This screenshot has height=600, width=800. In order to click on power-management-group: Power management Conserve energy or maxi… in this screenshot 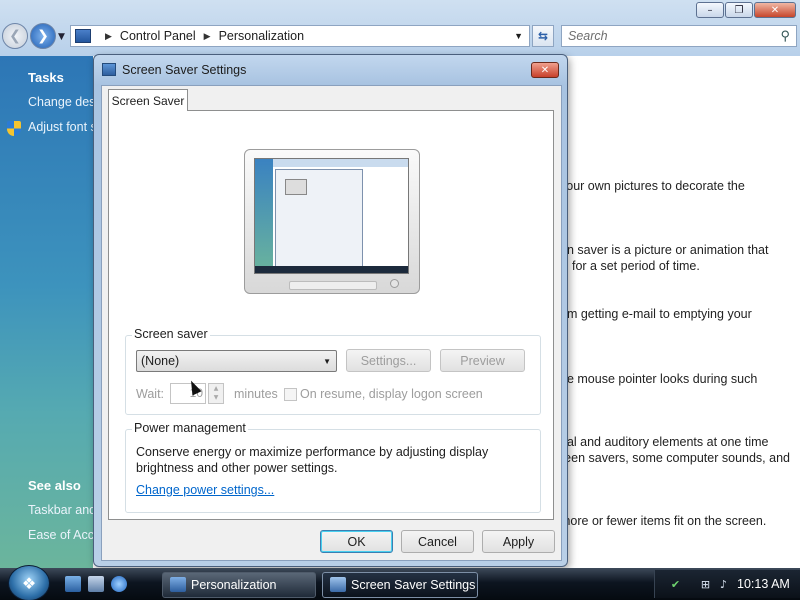, I will do `click(333, 467)`.